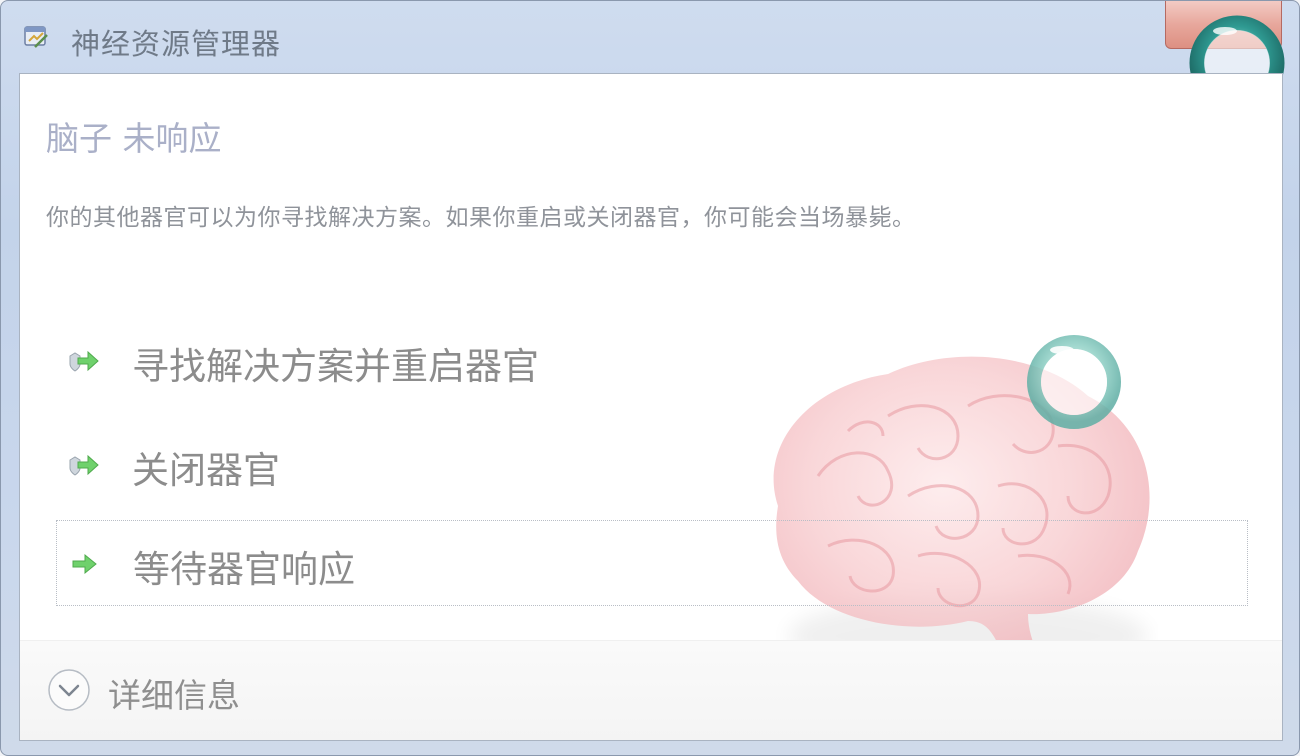 The width and height of the screenshot is (1300, 756). Describe the element at coordinates (206, 470) in the screenshot. I see `option-label: 关闭器官` at that location.